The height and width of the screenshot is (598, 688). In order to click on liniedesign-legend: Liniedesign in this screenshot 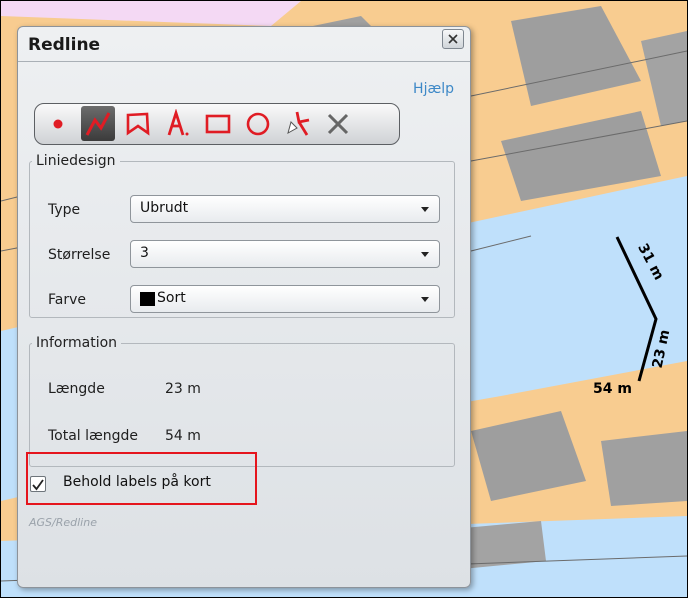, I will do `click(76, 161)`.